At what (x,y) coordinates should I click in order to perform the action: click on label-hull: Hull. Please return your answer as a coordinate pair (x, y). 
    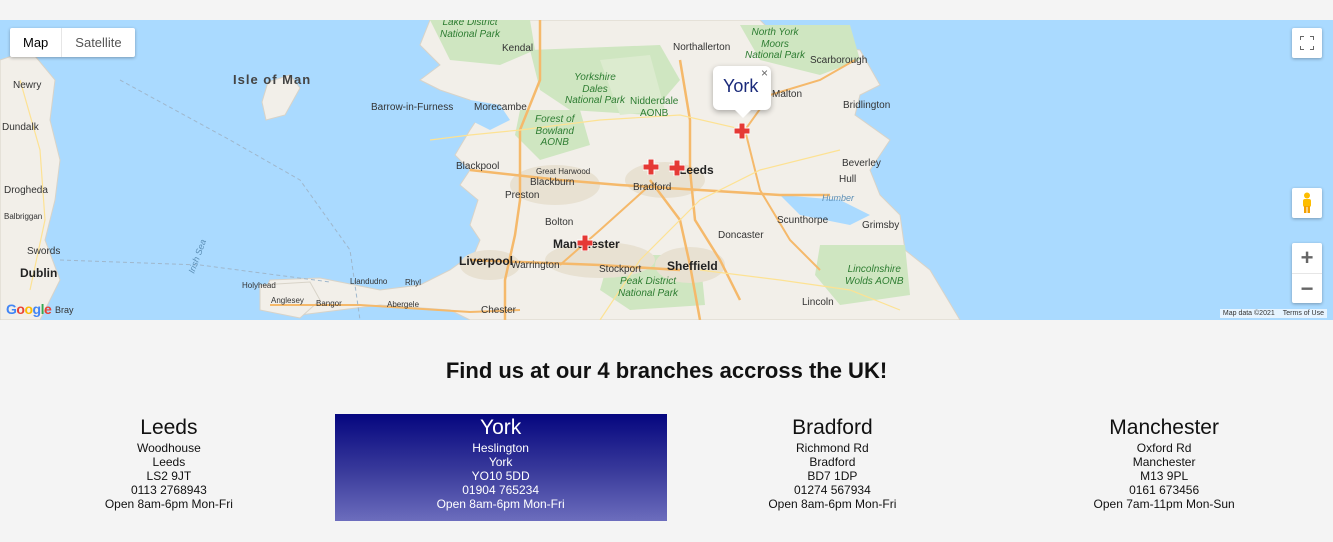
    Looking at the image, I should click on (848, 179).